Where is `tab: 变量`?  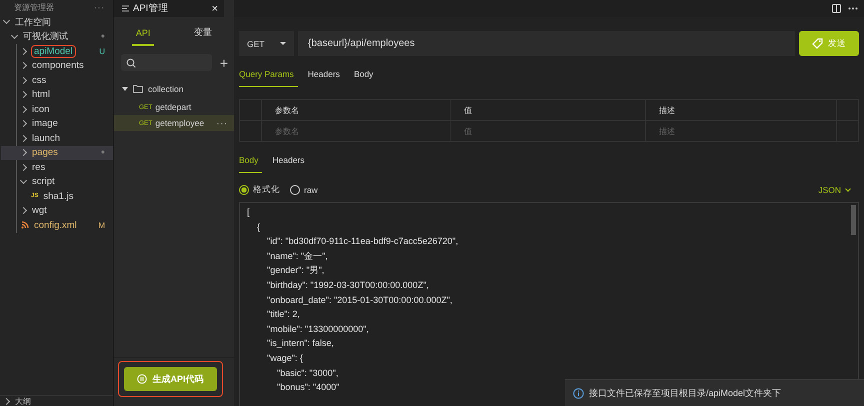 tab: 变量 is located at coordinates (203, 34).